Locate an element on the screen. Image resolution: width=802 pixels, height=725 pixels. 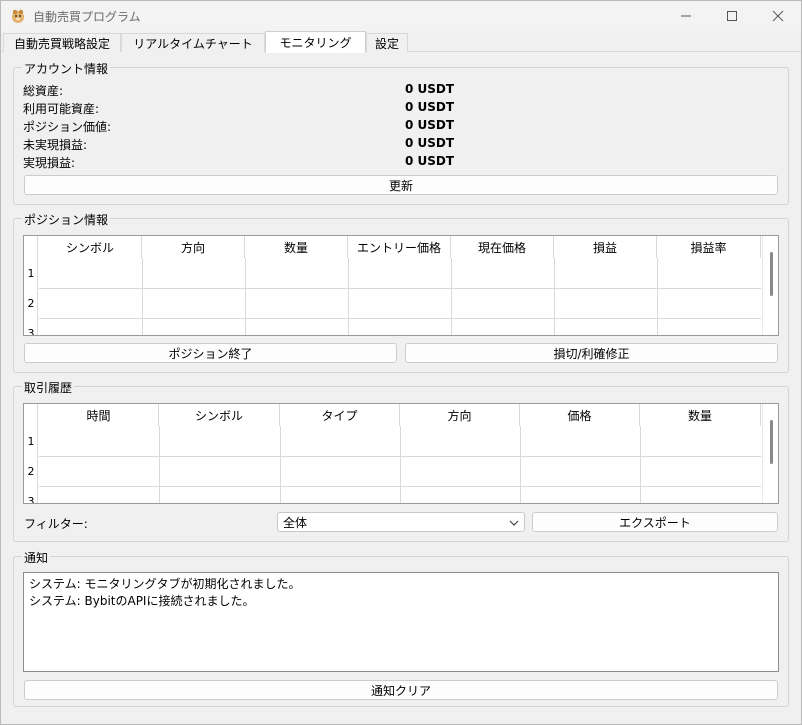
column-header-entry-price: エントリー価格 is located at coordinates (399, 247).